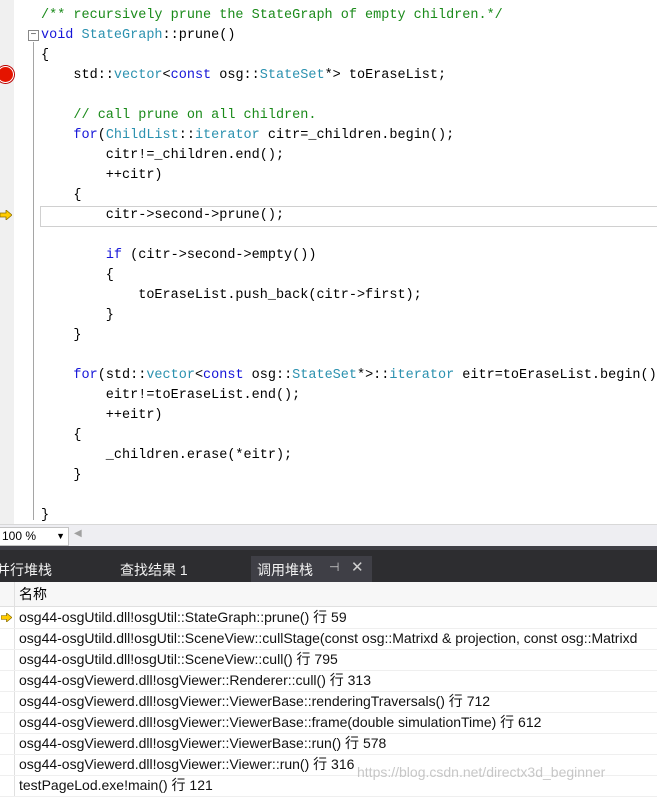  I want to click on chevron-down-icon: ▼, so click(60, 536).